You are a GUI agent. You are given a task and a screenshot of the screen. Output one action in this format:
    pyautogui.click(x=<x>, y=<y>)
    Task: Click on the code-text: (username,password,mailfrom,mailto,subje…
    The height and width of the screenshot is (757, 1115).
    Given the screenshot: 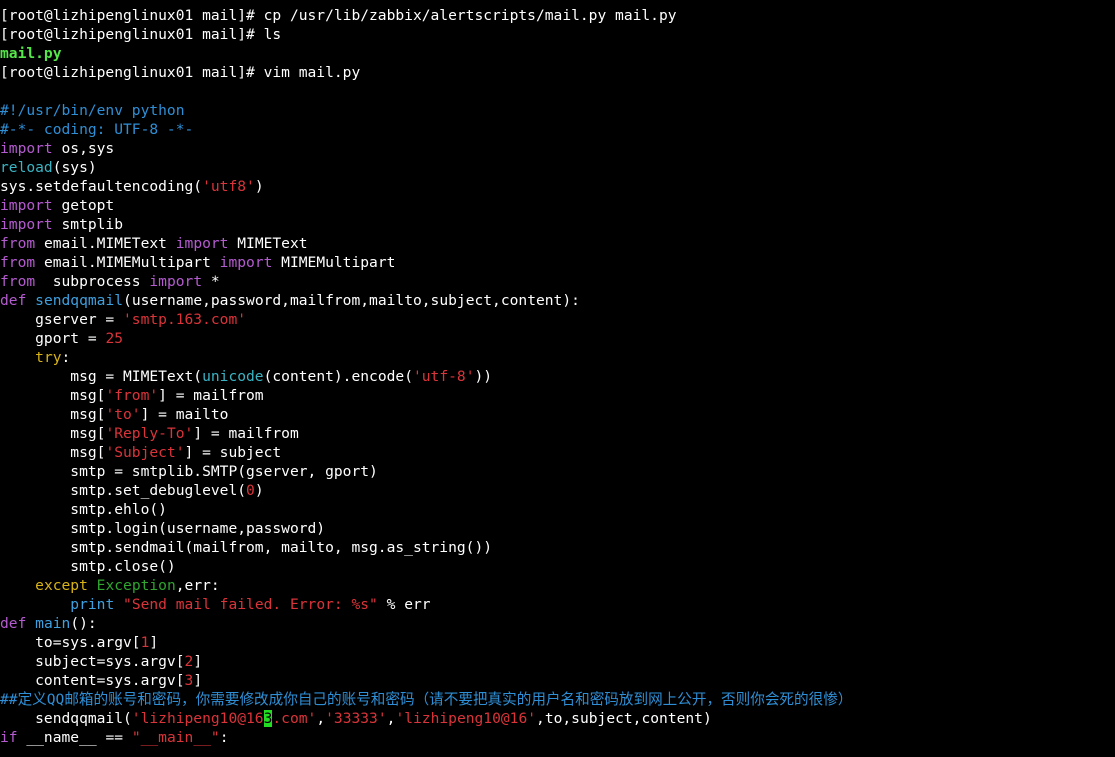 What is the action you would take?
    pyautogui.click(x=351, y=300)
    